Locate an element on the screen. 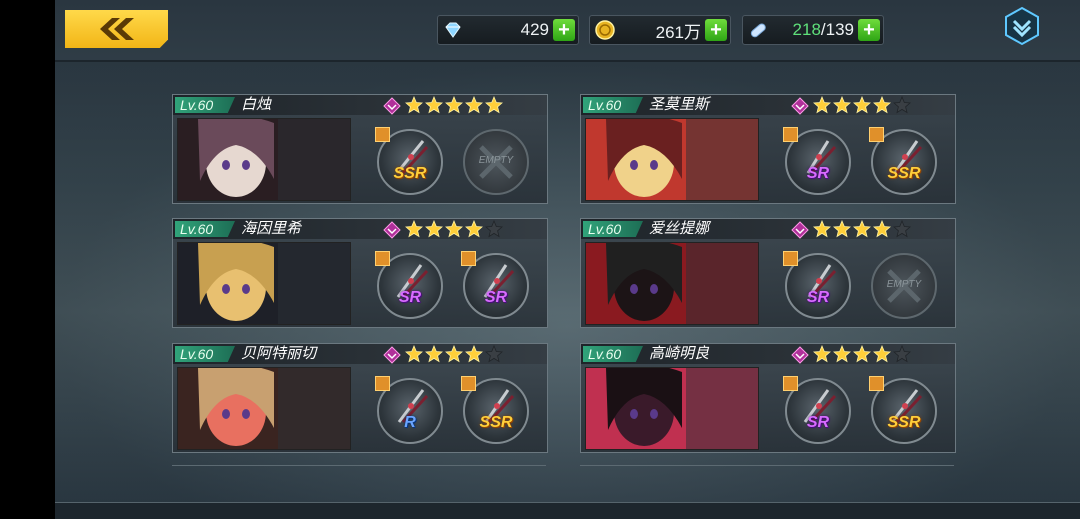 The height and width of the screenshot is (519, 1080). add-stamina-button: + is located at coordinates (869, 30).